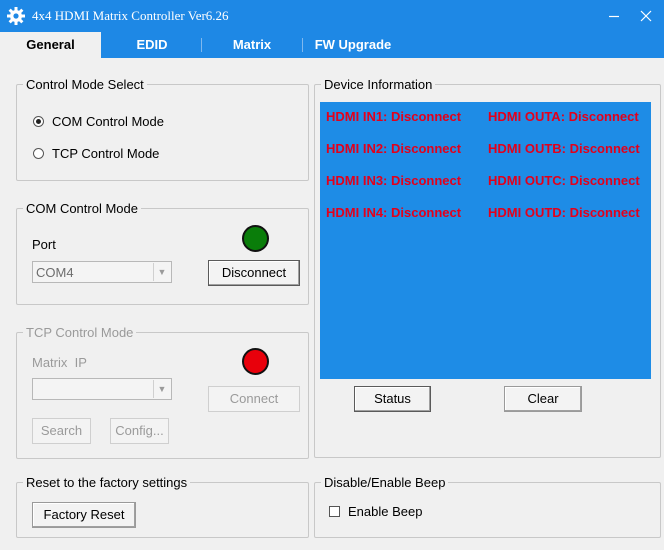 The width and height of the screenshot is (664, 550). What do you see at coordinates (61, 431) in the screenshot?
I see `search-button: Search` at bounding box center [61, 431].